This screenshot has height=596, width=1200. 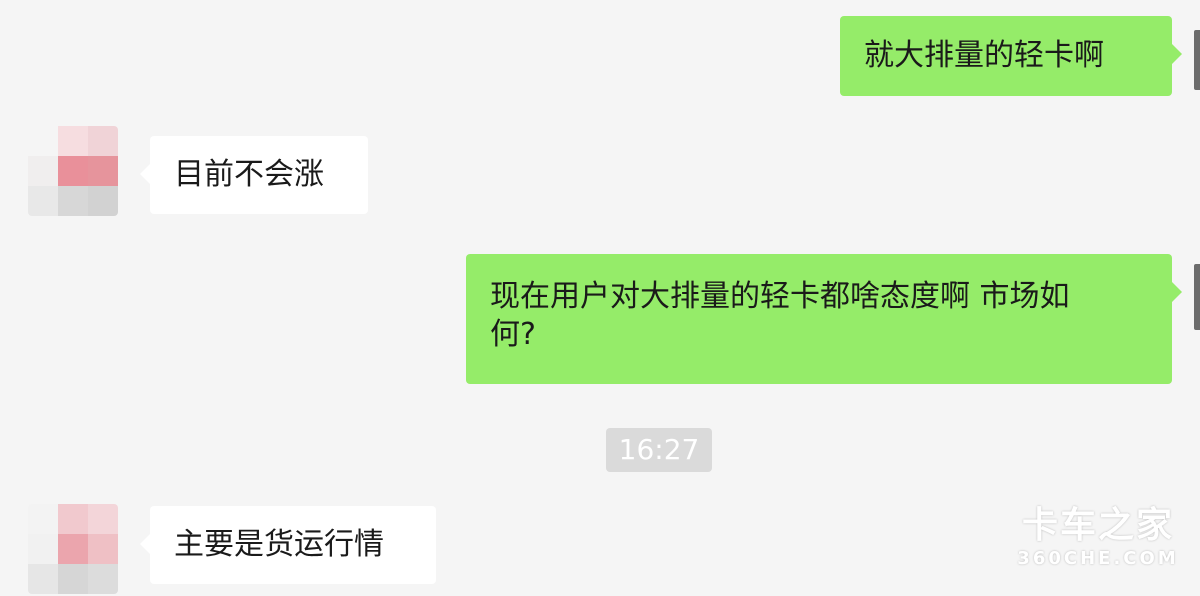 What do you see at coordinates (984, 55) in the screenshot?
I see `message-text: 就大排量的轻卡啊` at bounding box center [984, 55].